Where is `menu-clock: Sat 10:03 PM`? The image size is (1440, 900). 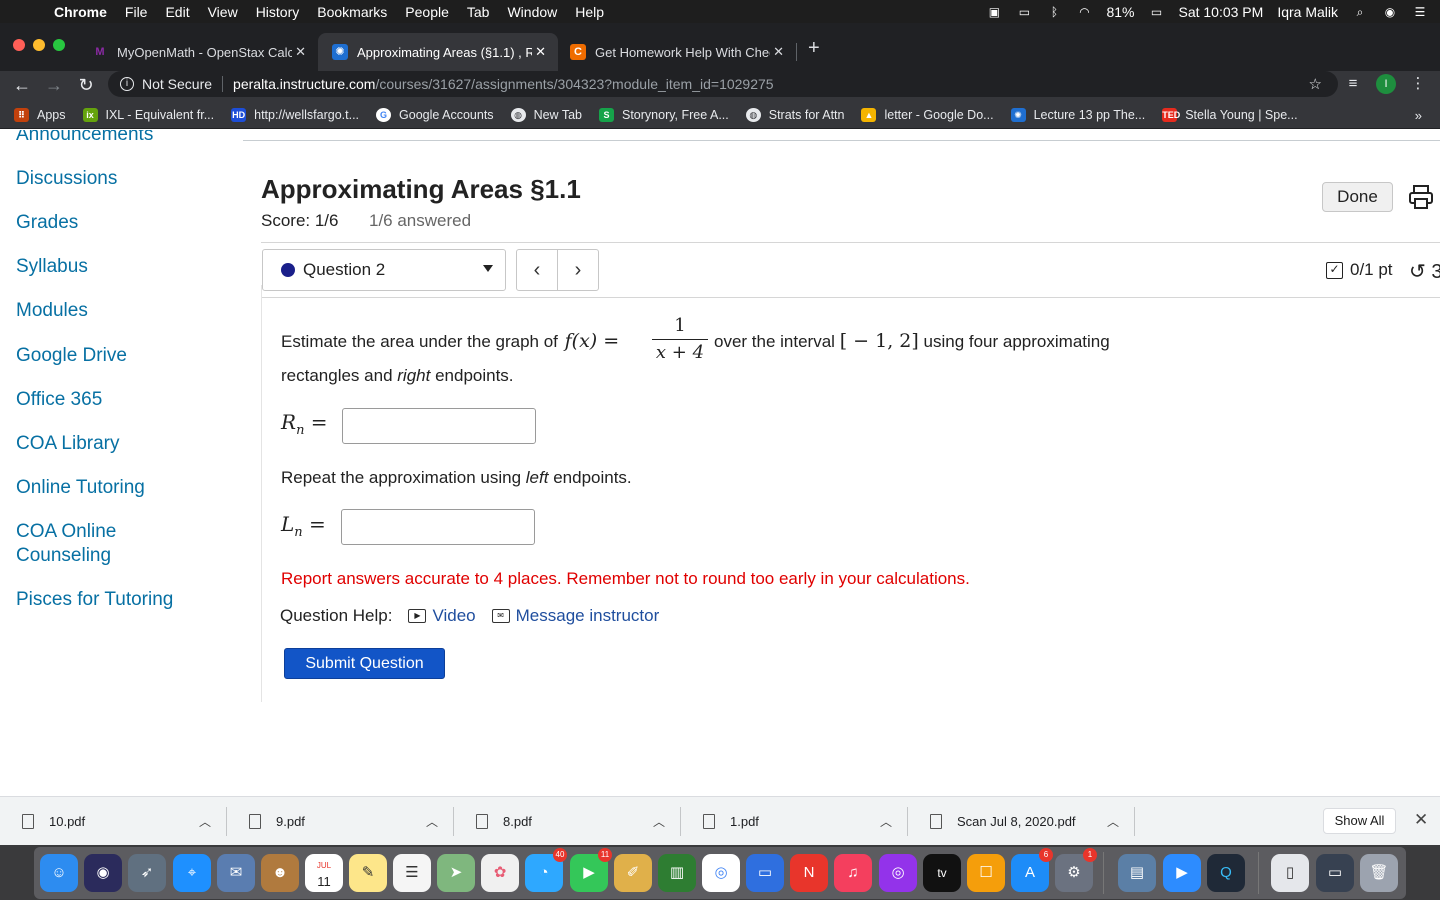
menu-clock: Sat 10:03 PM is located at coordinates (1220, 12).